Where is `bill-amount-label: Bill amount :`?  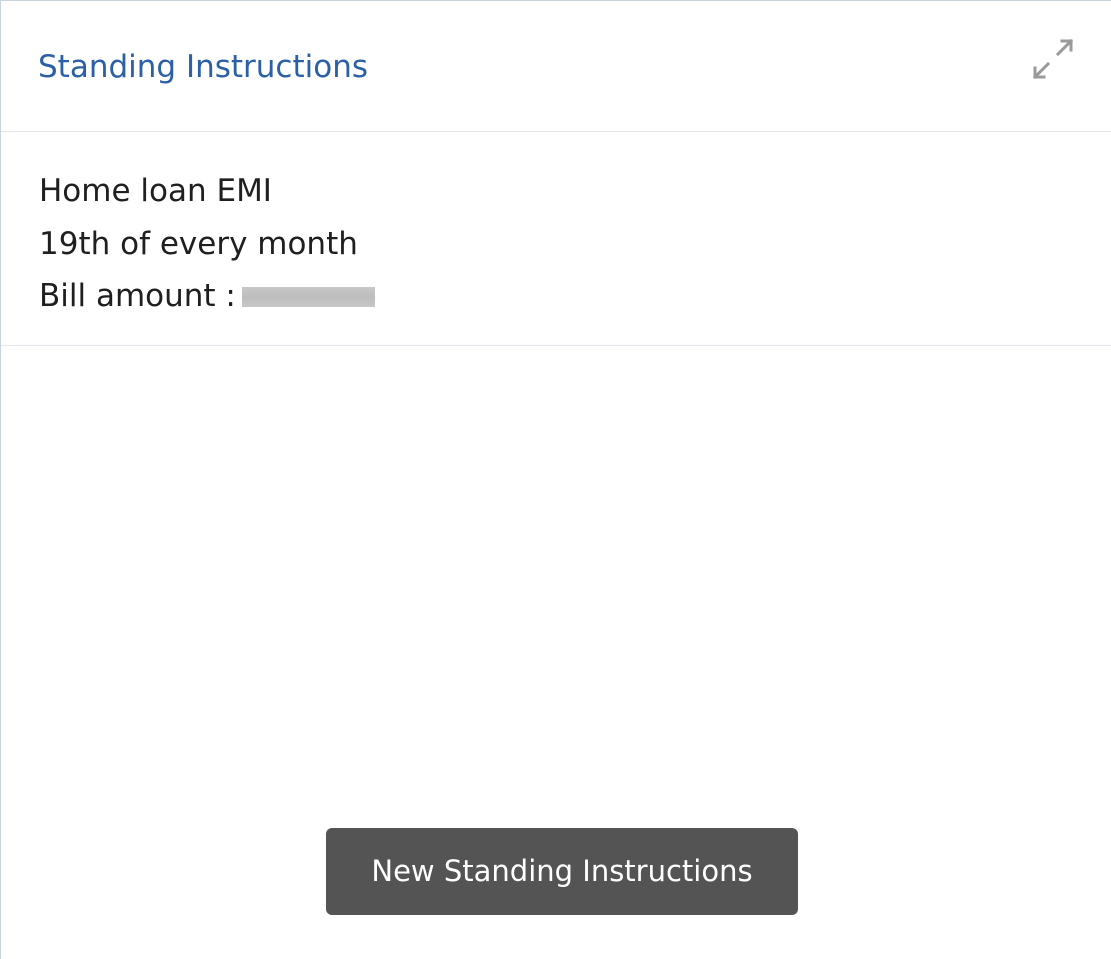 bill-amount-label: Bill amount : is located at coordinates (137, 296).